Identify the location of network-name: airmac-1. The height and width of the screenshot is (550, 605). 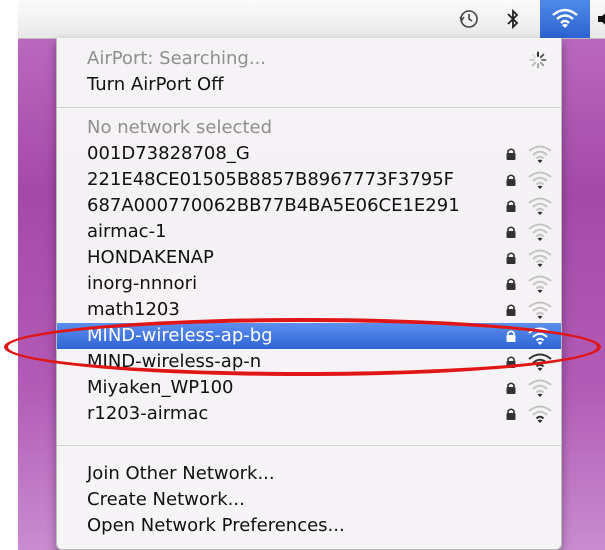
(127, 231).